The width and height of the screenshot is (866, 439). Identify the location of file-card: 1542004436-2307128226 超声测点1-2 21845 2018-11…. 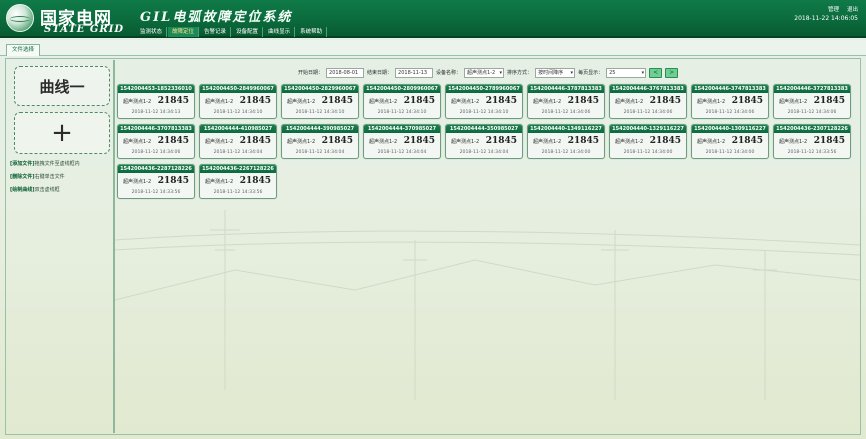
(812, 141).